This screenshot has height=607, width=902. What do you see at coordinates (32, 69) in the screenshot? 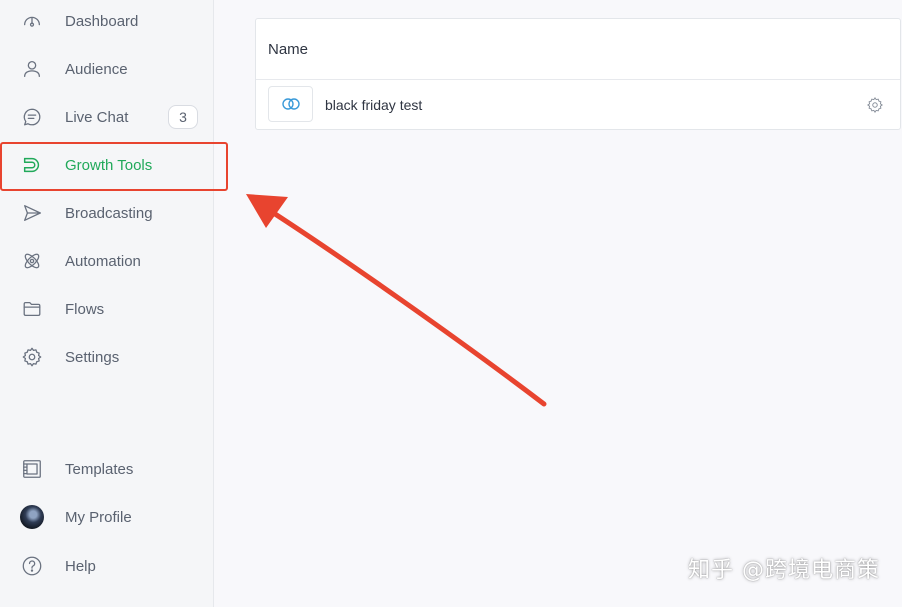
I see `person-icon` at bounding box center [32, 69].